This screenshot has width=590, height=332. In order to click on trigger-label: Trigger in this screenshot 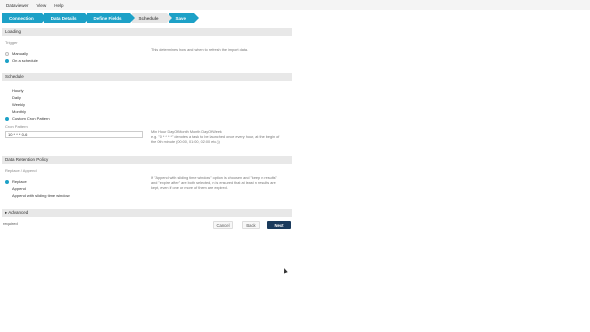, I will do `click(11, 42)`.